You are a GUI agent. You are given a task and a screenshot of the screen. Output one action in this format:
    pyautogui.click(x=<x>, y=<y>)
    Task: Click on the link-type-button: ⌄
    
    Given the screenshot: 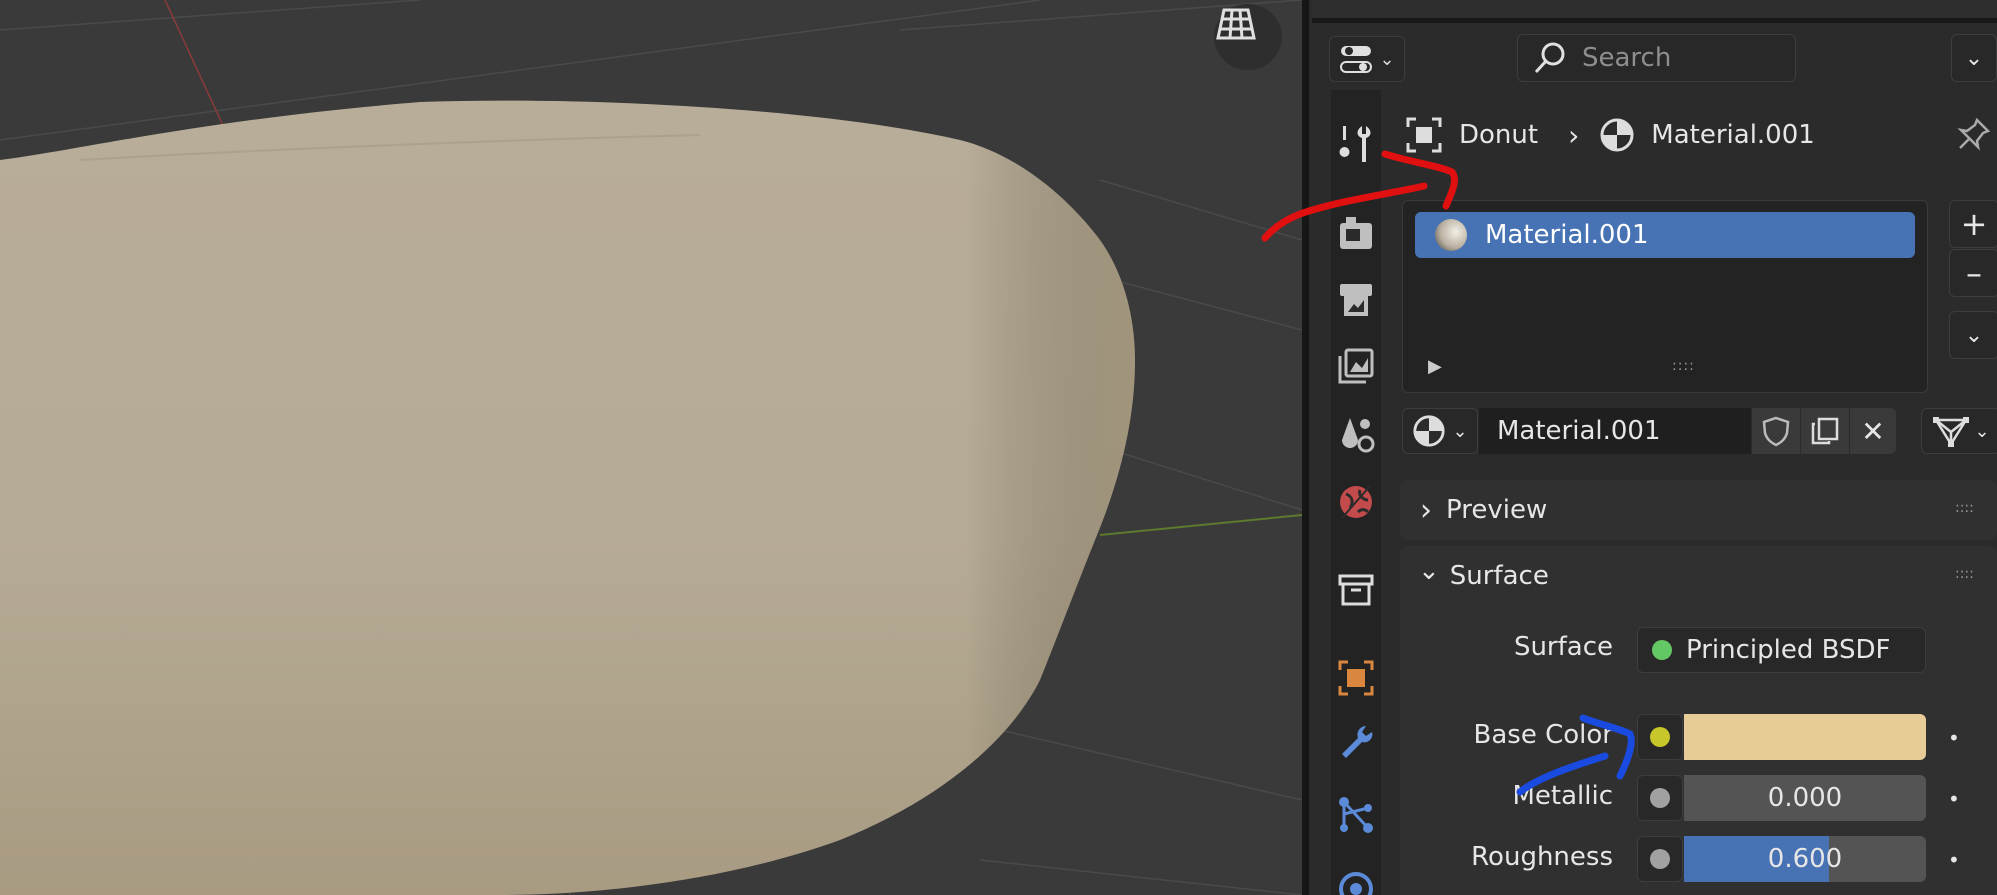 What is the action you would take?
    pyautogui.click(x=1959, y=431)
    